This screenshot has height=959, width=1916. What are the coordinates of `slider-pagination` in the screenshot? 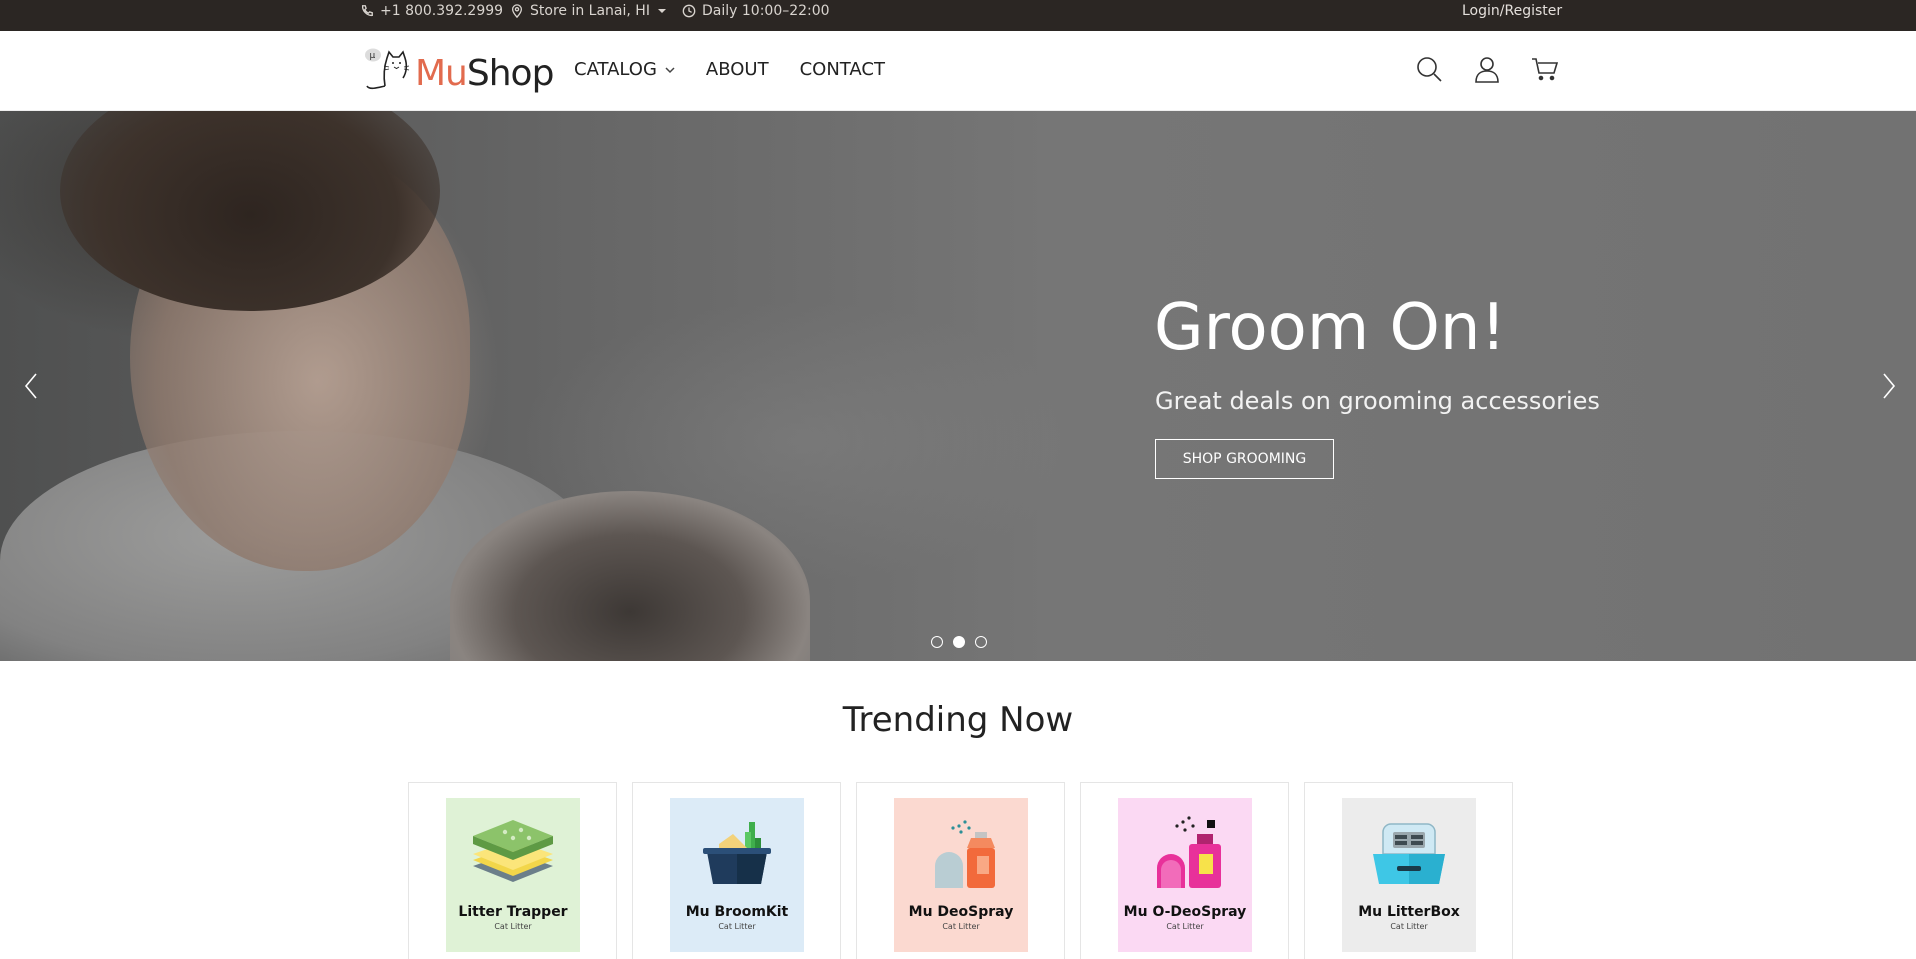 It's located at (959, 642).